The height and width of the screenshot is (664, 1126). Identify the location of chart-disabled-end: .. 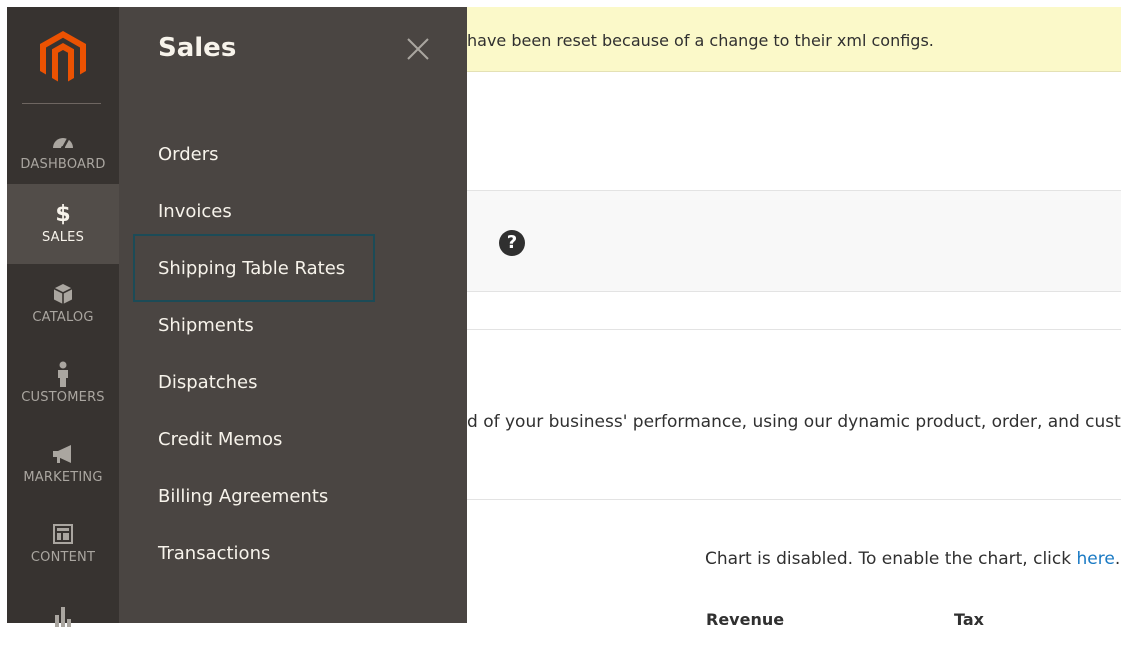
(1117, 559).